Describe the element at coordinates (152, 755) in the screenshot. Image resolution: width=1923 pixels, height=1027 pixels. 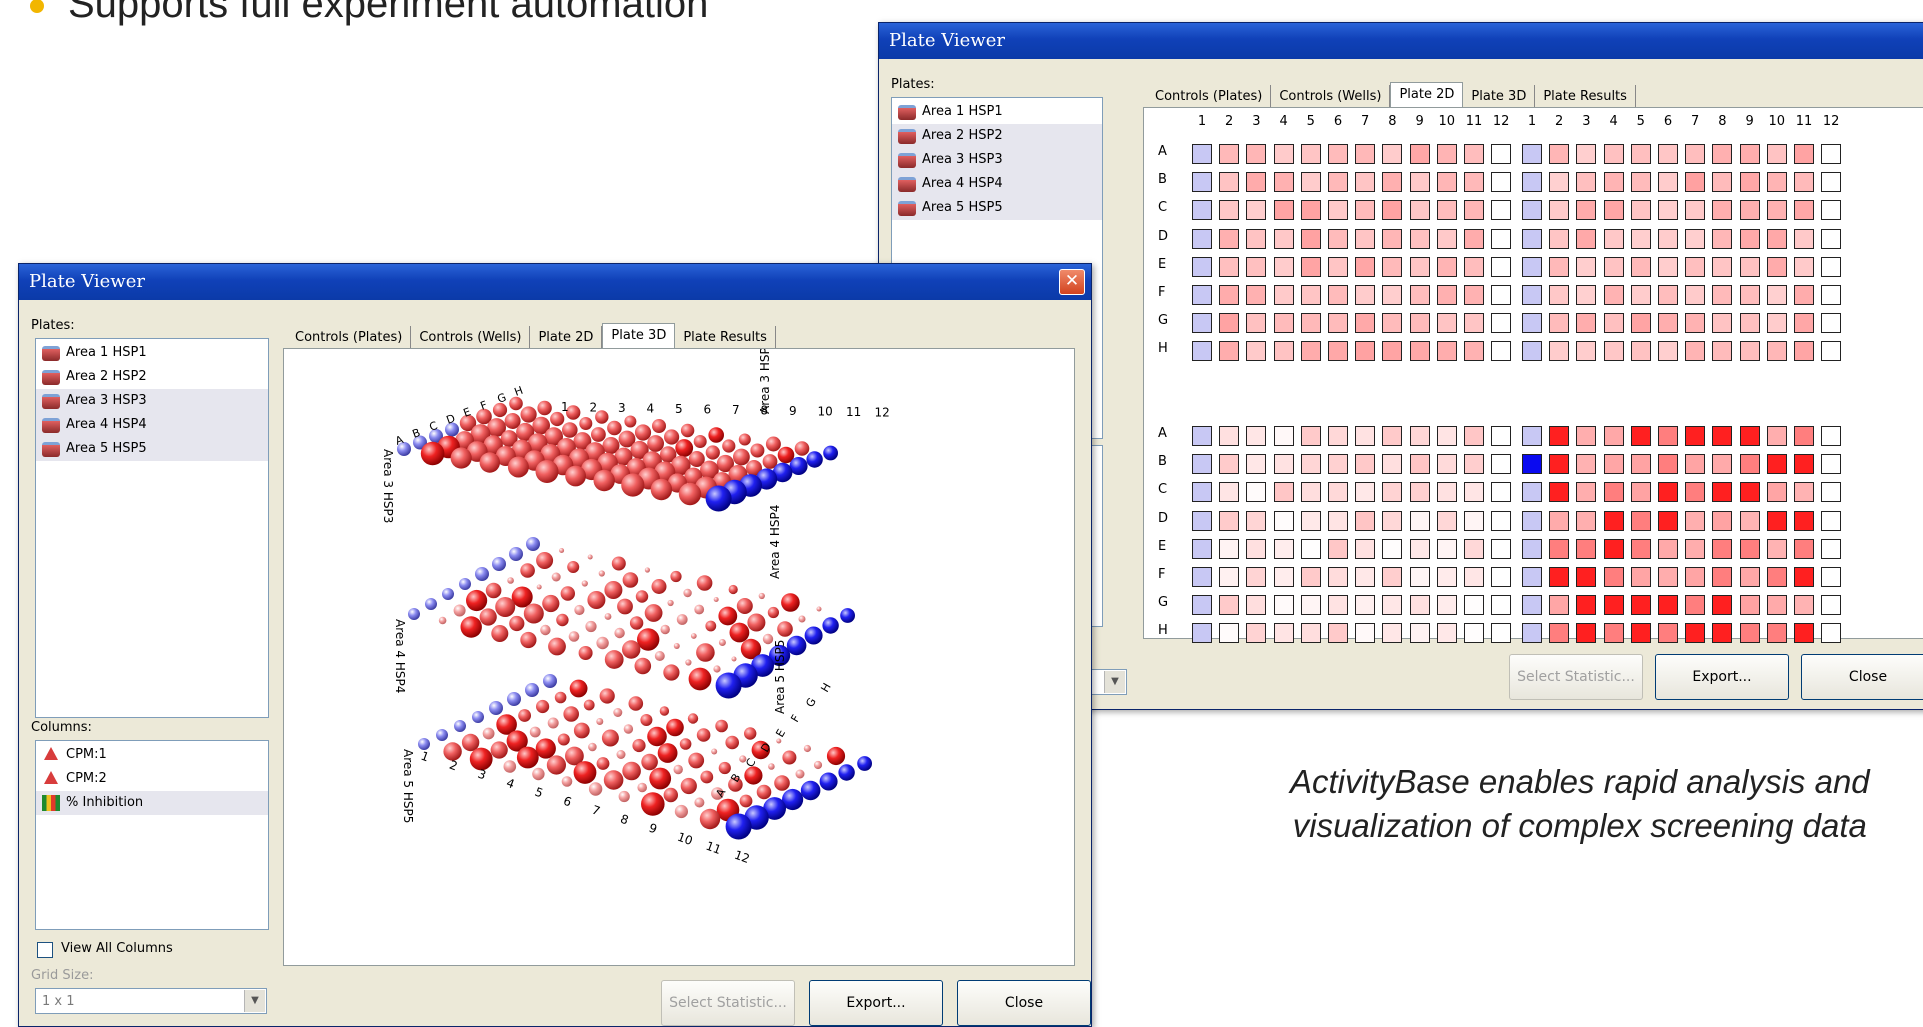
I see `column-list-item: CPM:1` at that location.